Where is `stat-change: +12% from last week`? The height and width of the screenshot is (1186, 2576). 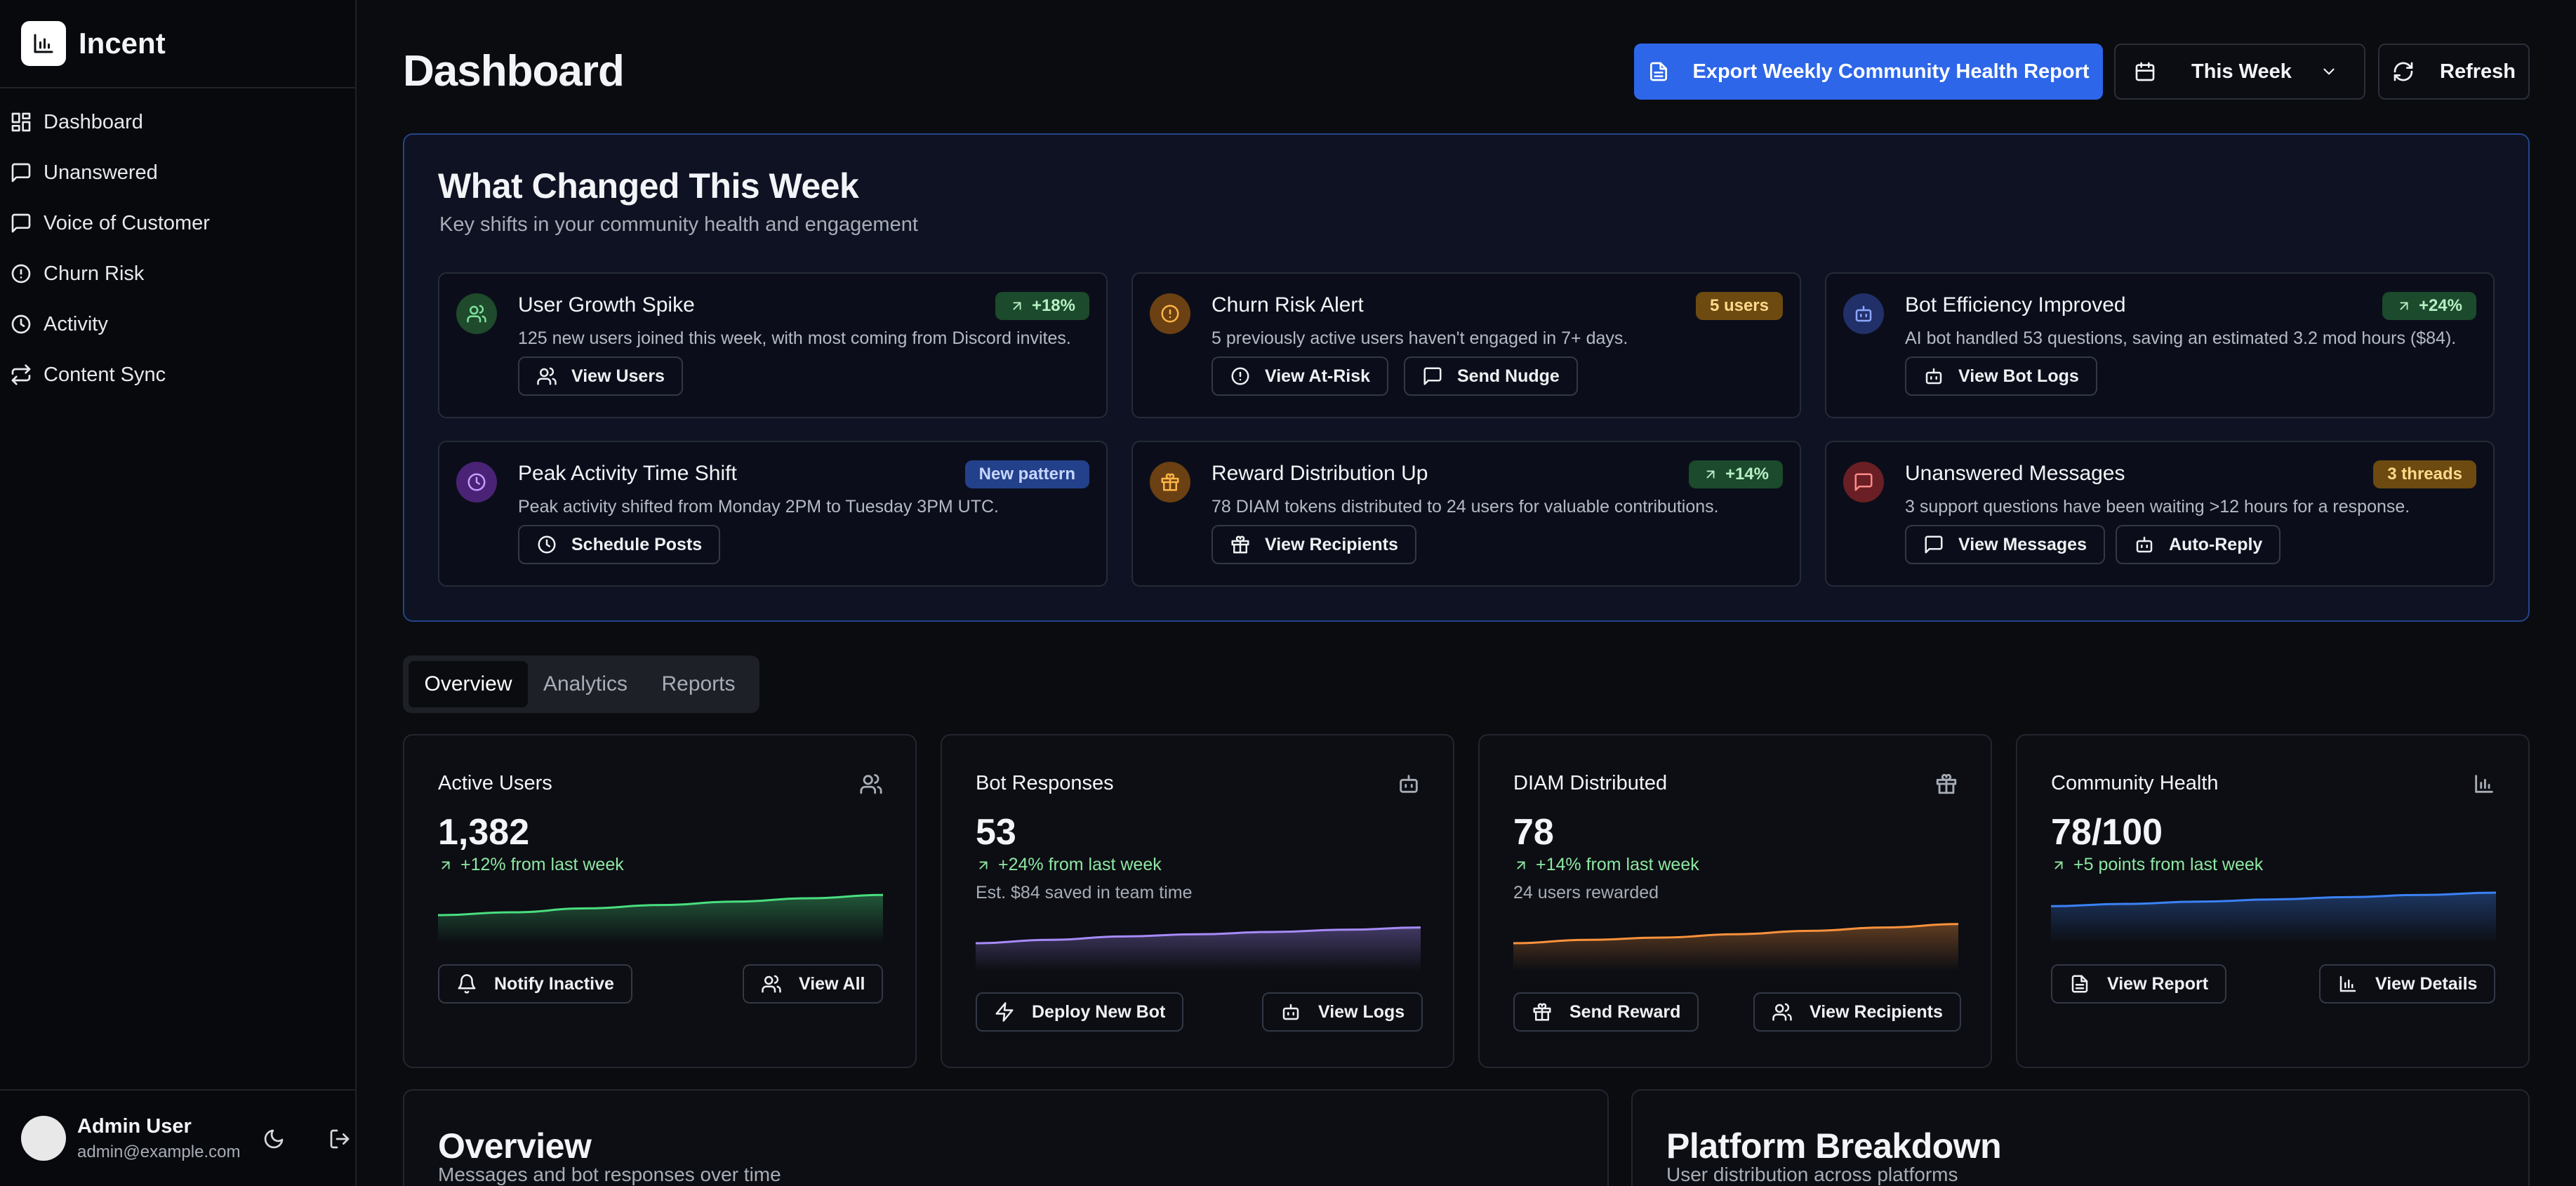 stat-change: +12% from last week is located at coordinates (531, 865).